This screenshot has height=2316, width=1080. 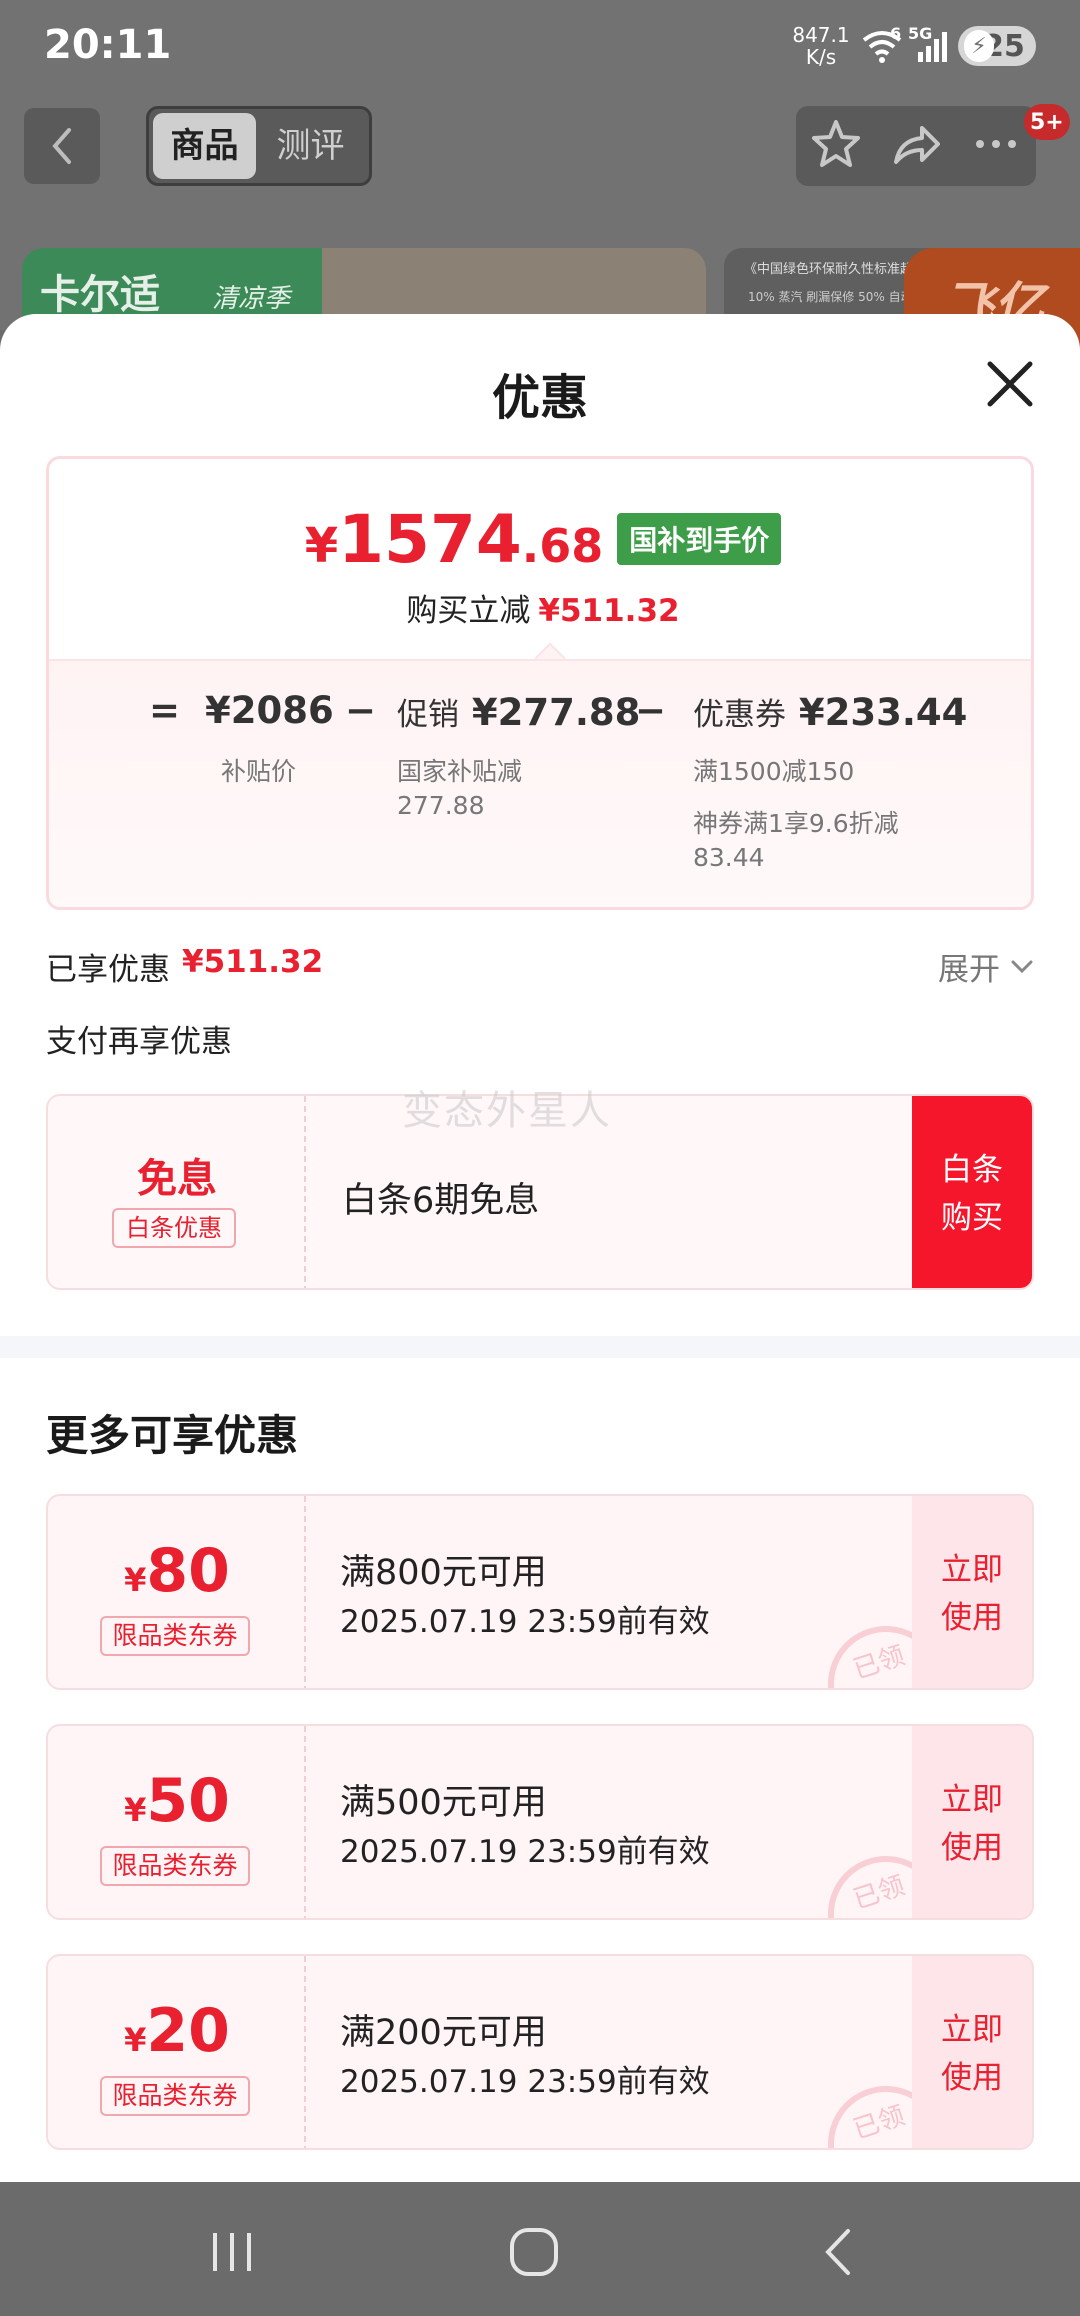 I want to click on baitiao-btn-line2: 购买, so click(x=972, y=1218).